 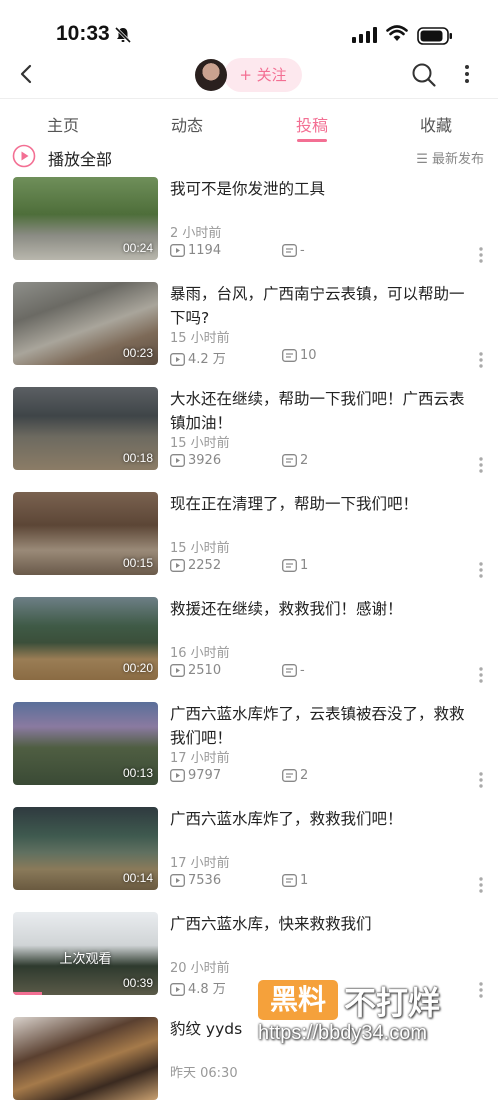 I want to click on view-count-value: 7536, so click(x=205, y=880).